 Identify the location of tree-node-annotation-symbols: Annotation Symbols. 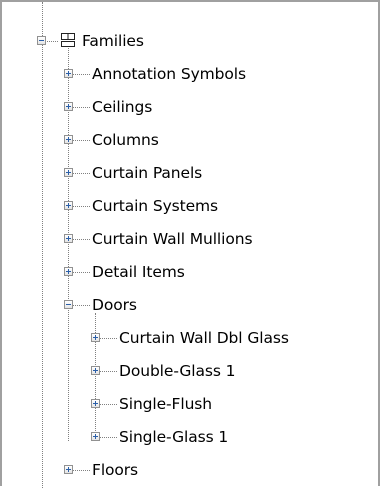
(190, 74).